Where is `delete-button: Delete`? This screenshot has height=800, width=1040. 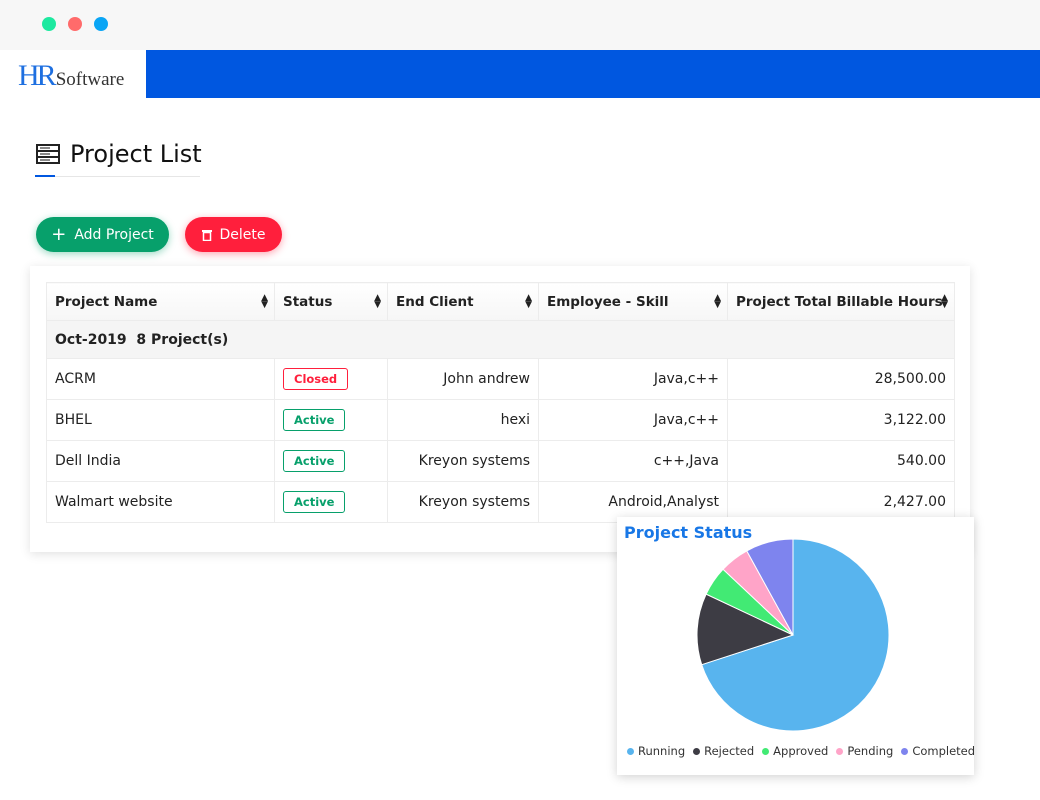 delete-button: Delete is located at coordinates (233, 234).